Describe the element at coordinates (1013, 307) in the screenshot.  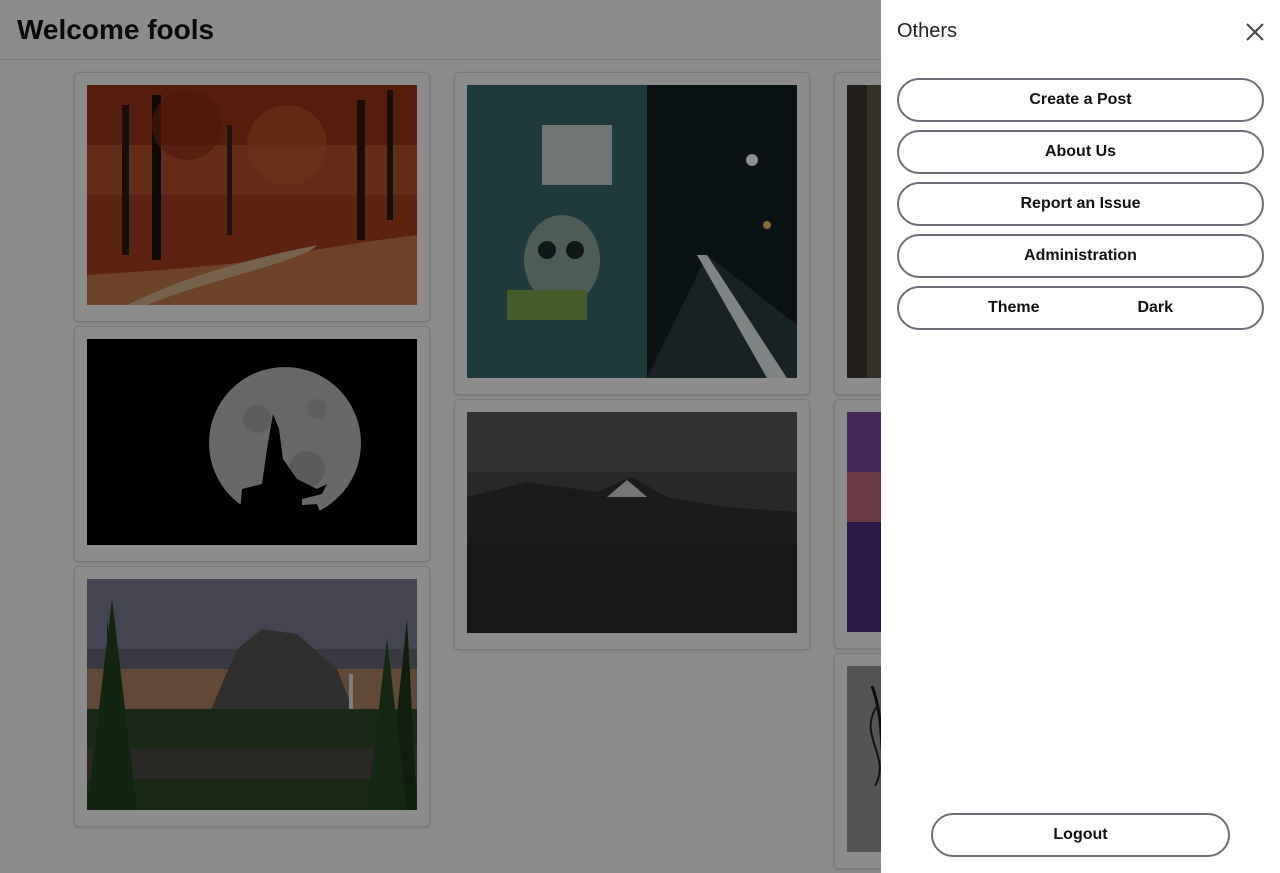
I see `theme-label: Theme` at that location.